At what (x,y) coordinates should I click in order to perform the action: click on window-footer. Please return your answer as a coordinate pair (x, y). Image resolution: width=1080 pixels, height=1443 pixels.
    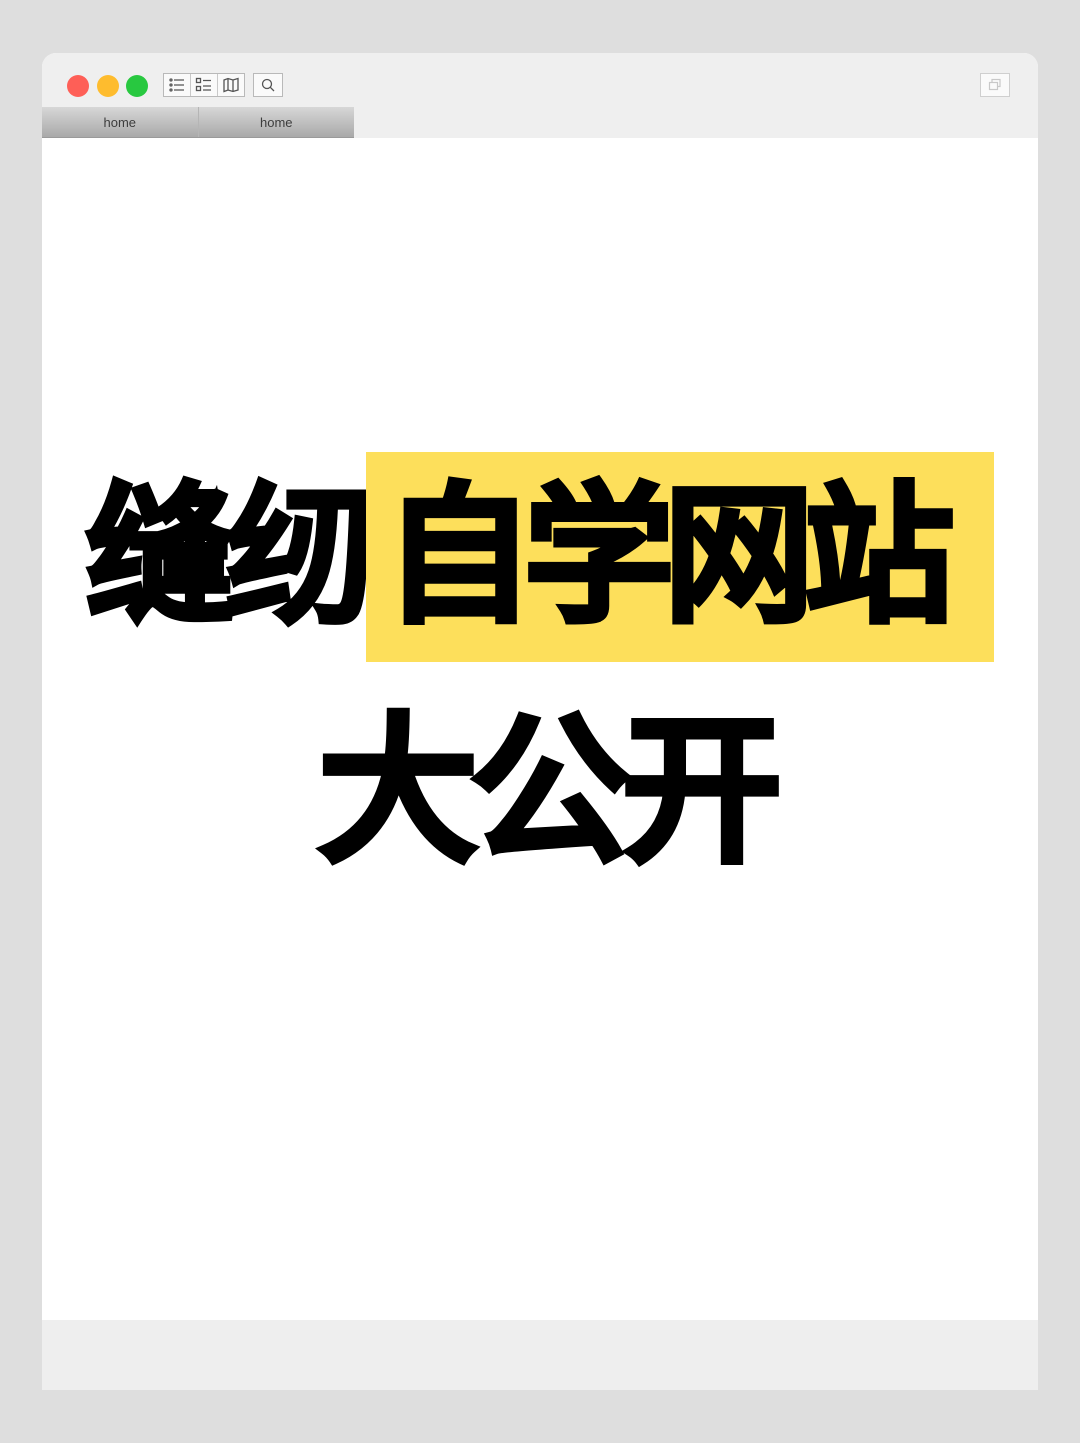
    Looking at the image, I should click on (540, 1355).